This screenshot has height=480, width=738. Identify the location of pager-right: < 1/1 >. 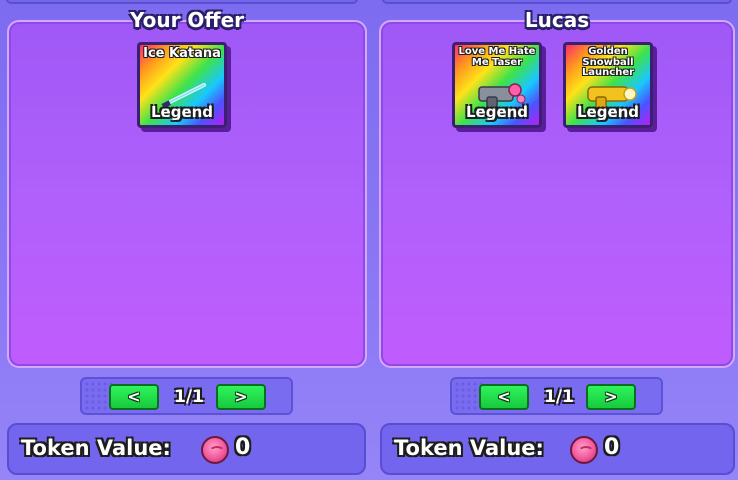
(556, 396).